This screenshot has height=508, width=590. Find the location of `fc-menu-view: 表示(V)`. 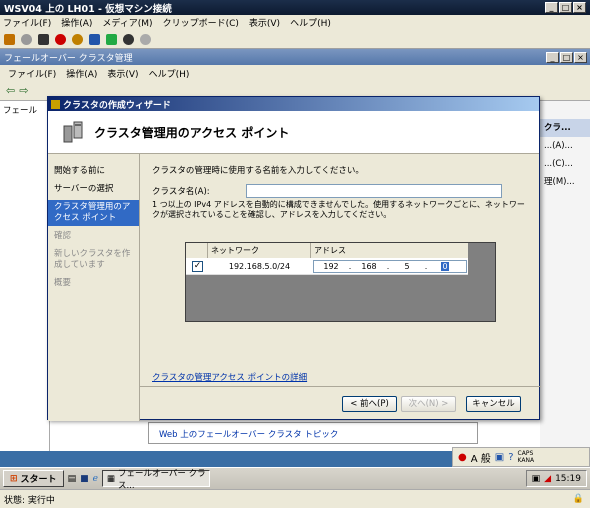

fc-menu-view: 表示(V) is located at coordinates (122, 73).